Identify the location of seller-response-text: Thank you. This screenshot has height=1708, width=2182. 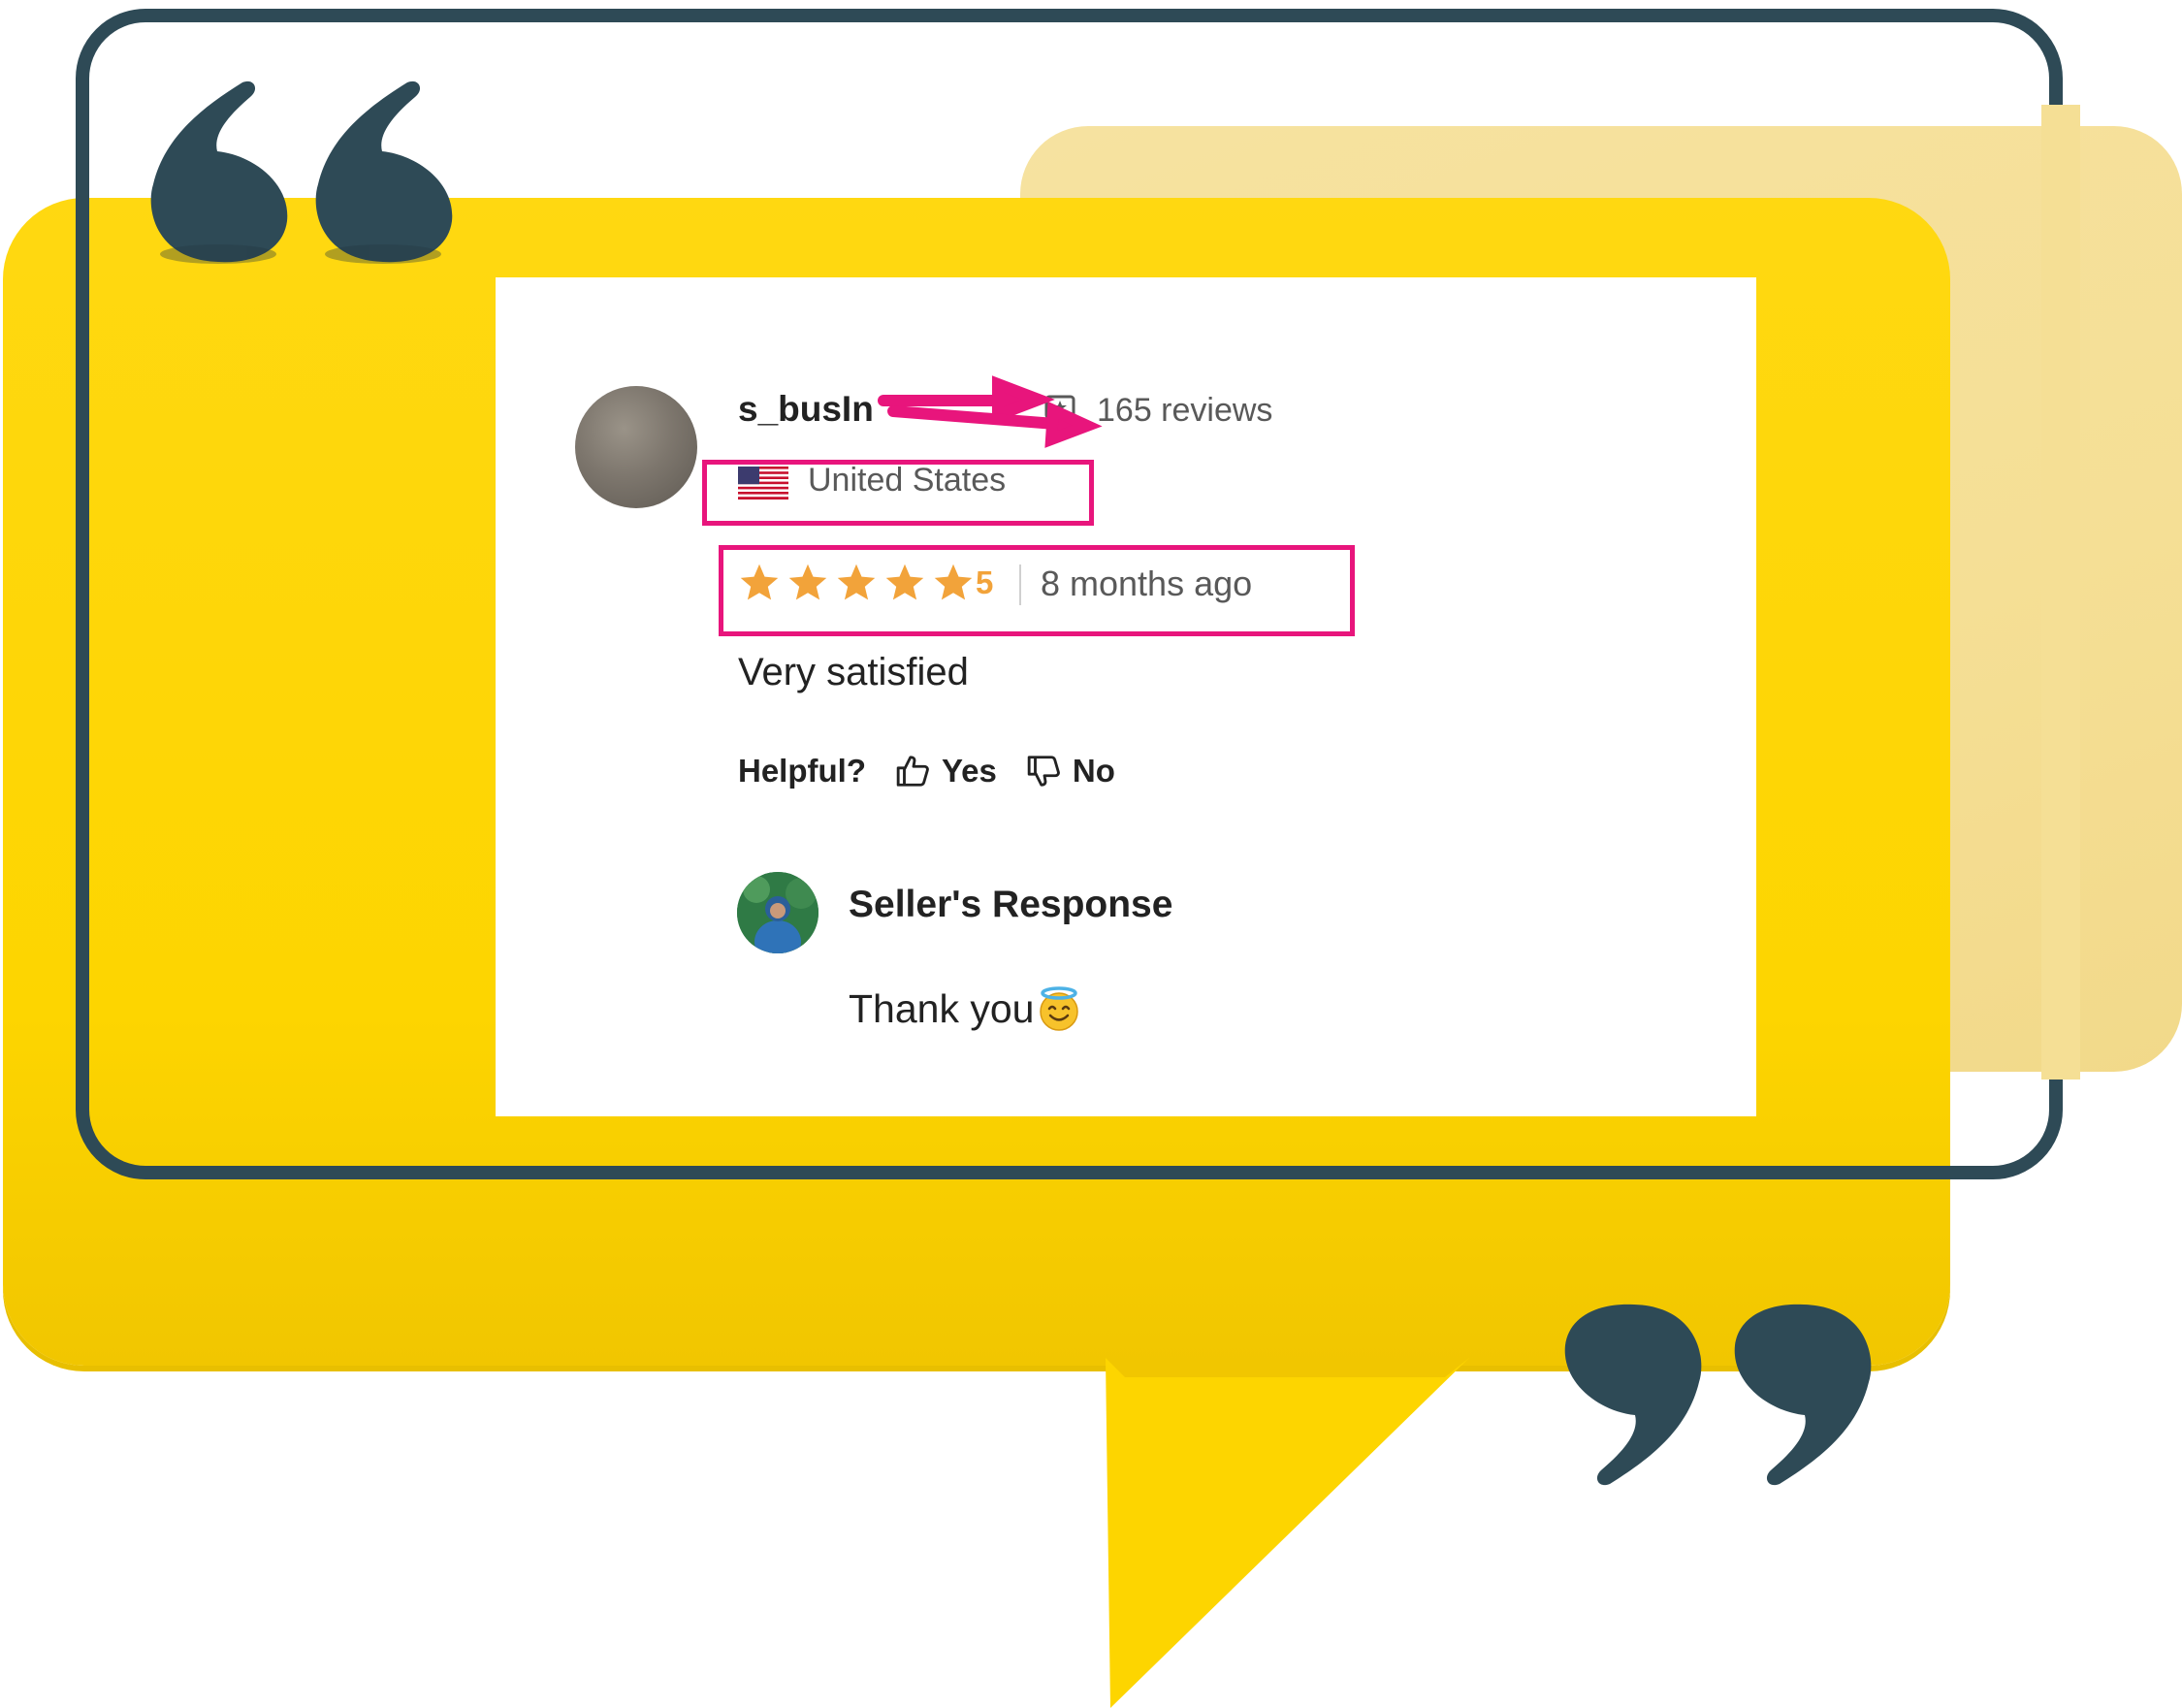
(965, 1009).